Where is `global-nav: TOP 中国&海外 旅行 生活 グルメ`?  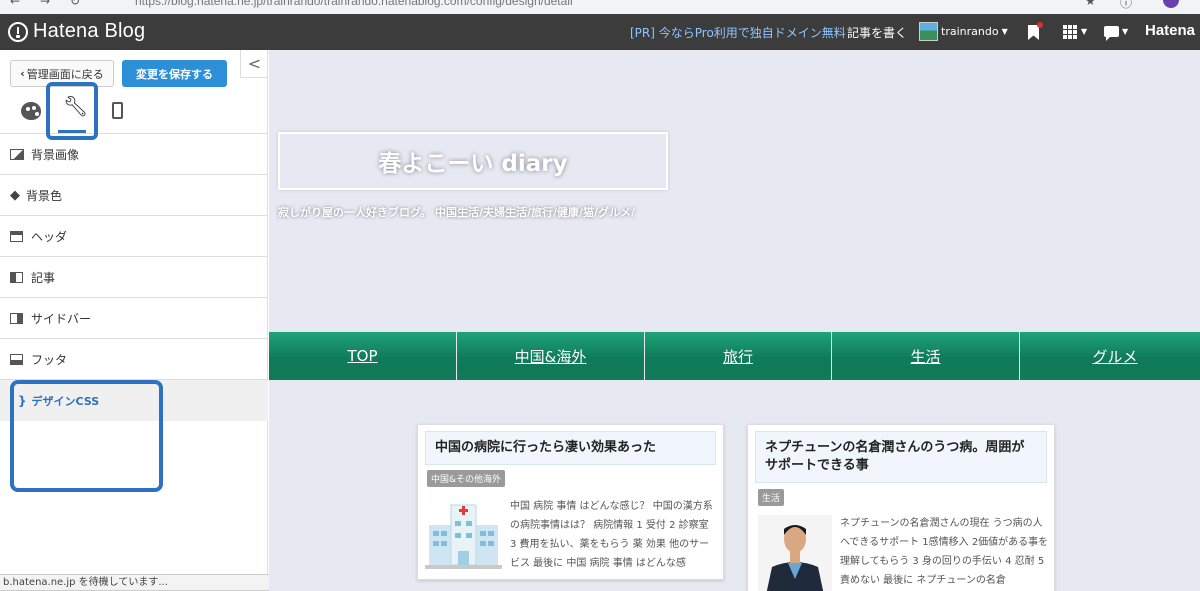 global-nav: TOP 中国&海外 旅行 生活 グルメ is located at coordinates (734, 356).